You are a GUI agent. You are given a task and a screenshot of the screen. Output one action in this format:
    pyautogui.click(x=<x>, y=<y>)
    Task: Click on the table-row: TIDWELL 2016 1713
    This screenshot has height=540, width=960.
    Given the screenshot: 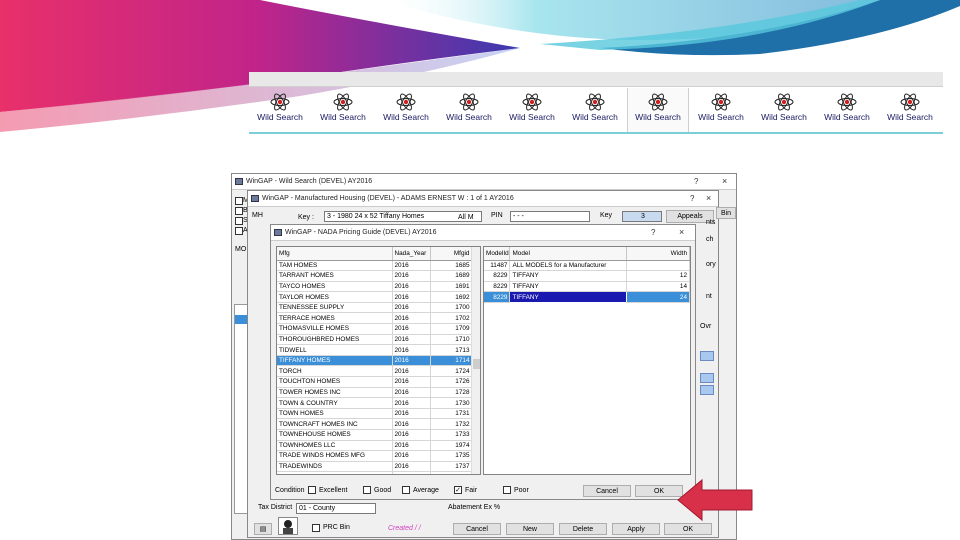 What is the action you would take?
    pyautogui.click(x=375, y=350)
    